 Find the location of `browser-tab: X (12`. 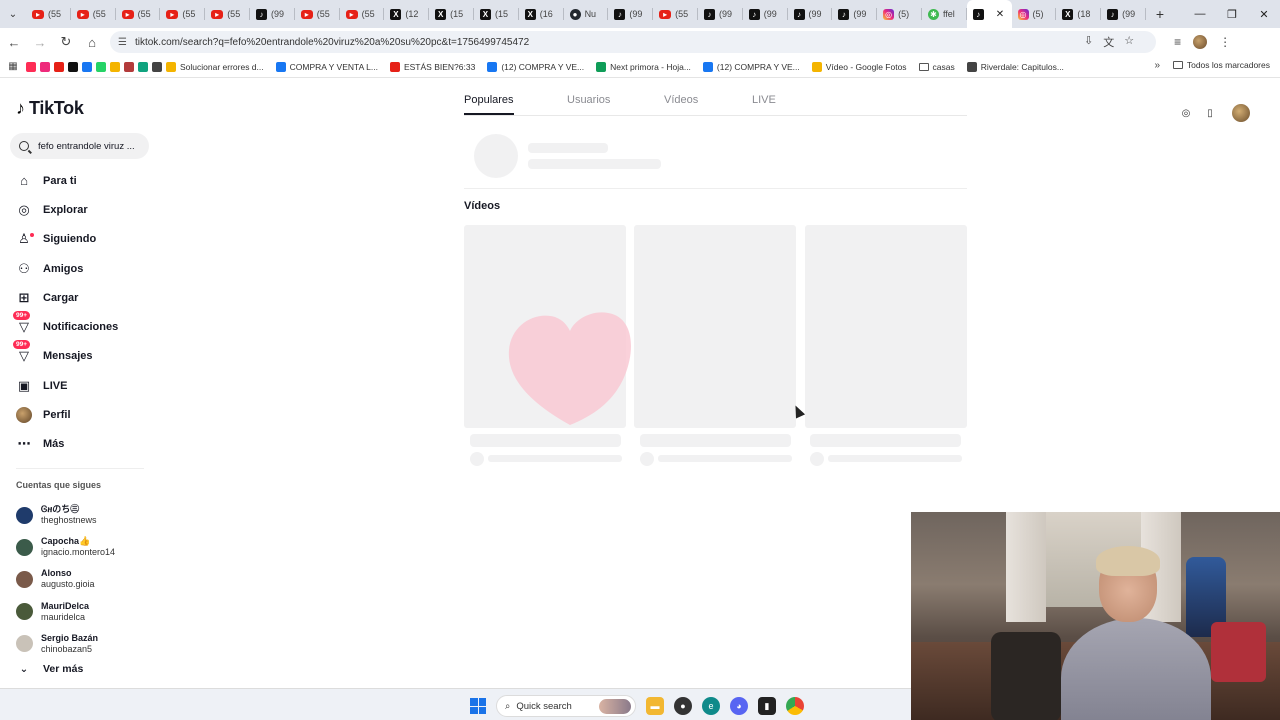

browser-tab: X (12 is located at coordinates (406, 14).